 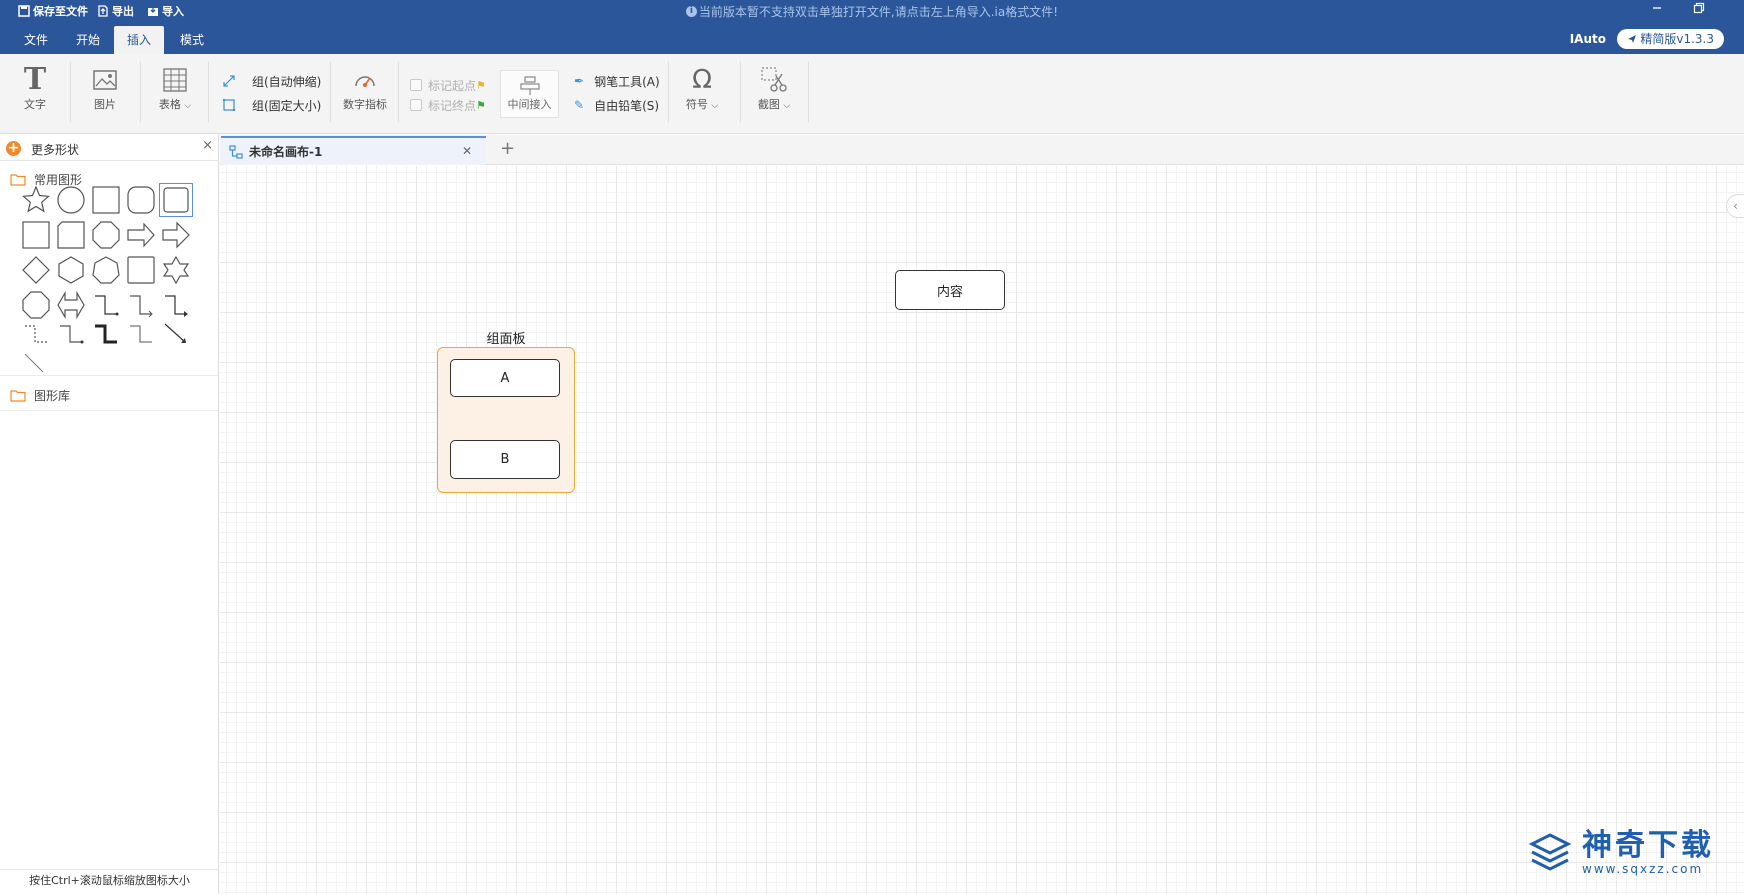 I want to click on canvas-tab-name: 未命名画布-1, so click(x=286, y=152).